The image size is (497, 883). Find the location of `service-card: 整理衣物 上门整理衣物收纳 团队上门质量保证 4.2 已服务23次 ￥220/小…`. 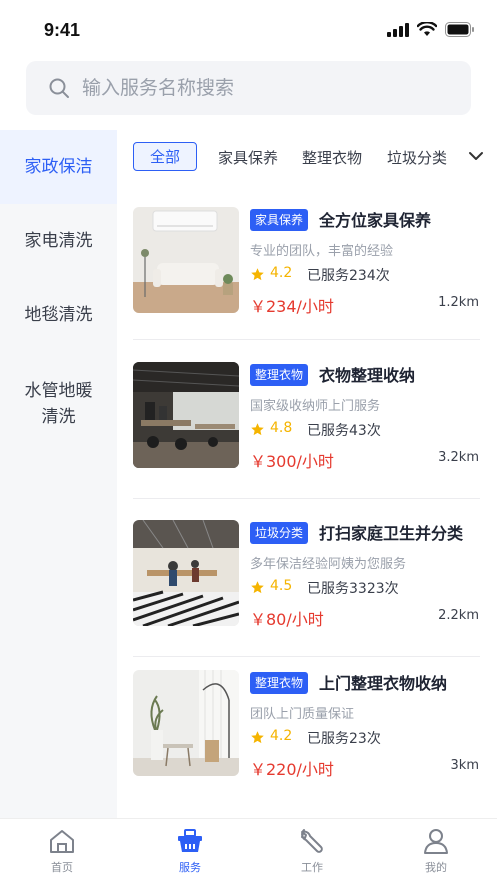

service-card: 整理衣物 上门整理衣物收纳 团队上门质量保证 4.2 已服务23次 ￥220/小… is located at coordinates (306, 725).